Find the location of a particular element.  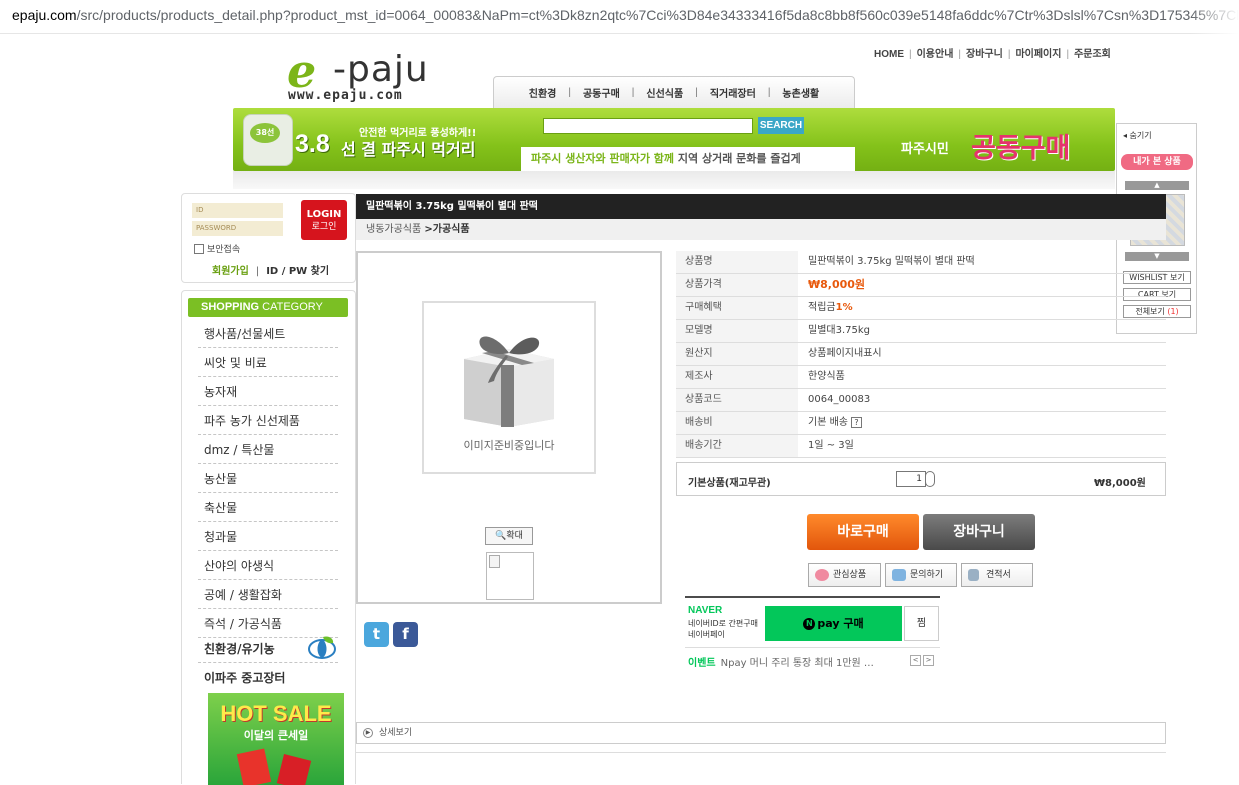

breadcrumb: 냉동가공식품 >가공식품 is located at coordinates (761, 229).